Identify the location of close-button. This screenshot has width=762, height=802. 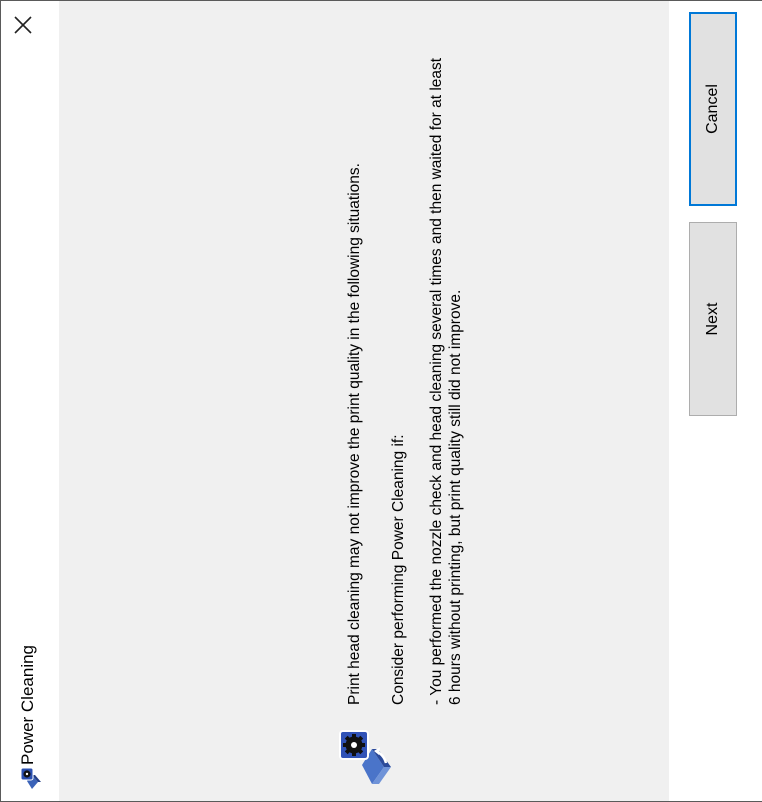
(25, 25).